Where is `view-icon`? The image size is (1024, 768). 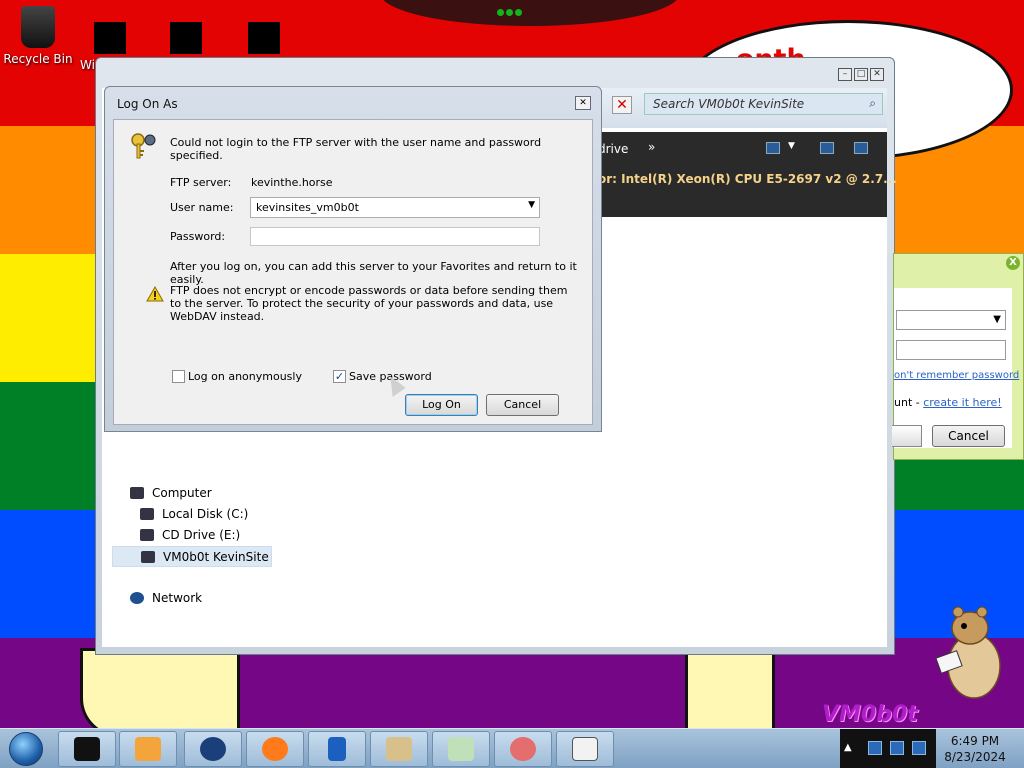
view-icon is located at coordinates (773, 148).